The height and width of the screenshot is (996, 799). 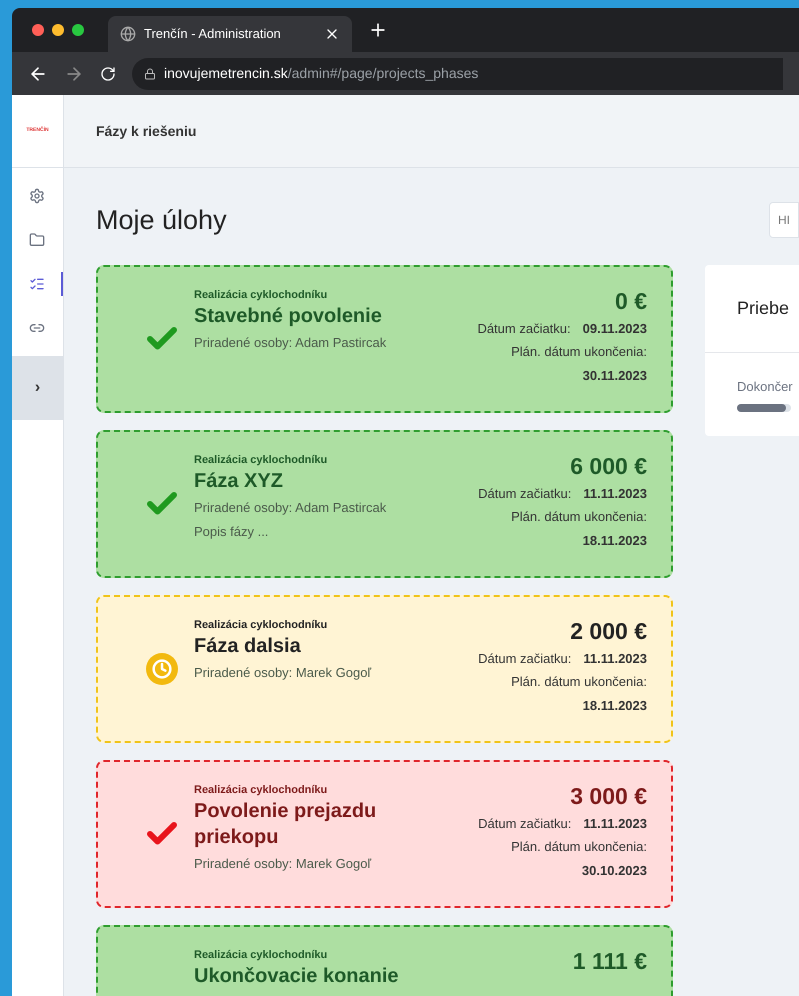 What do you see at coordinates (230, 34) in the screenshot?
I see `browser-tab: Trenčín - Administration` at bounding box center [230, 34].